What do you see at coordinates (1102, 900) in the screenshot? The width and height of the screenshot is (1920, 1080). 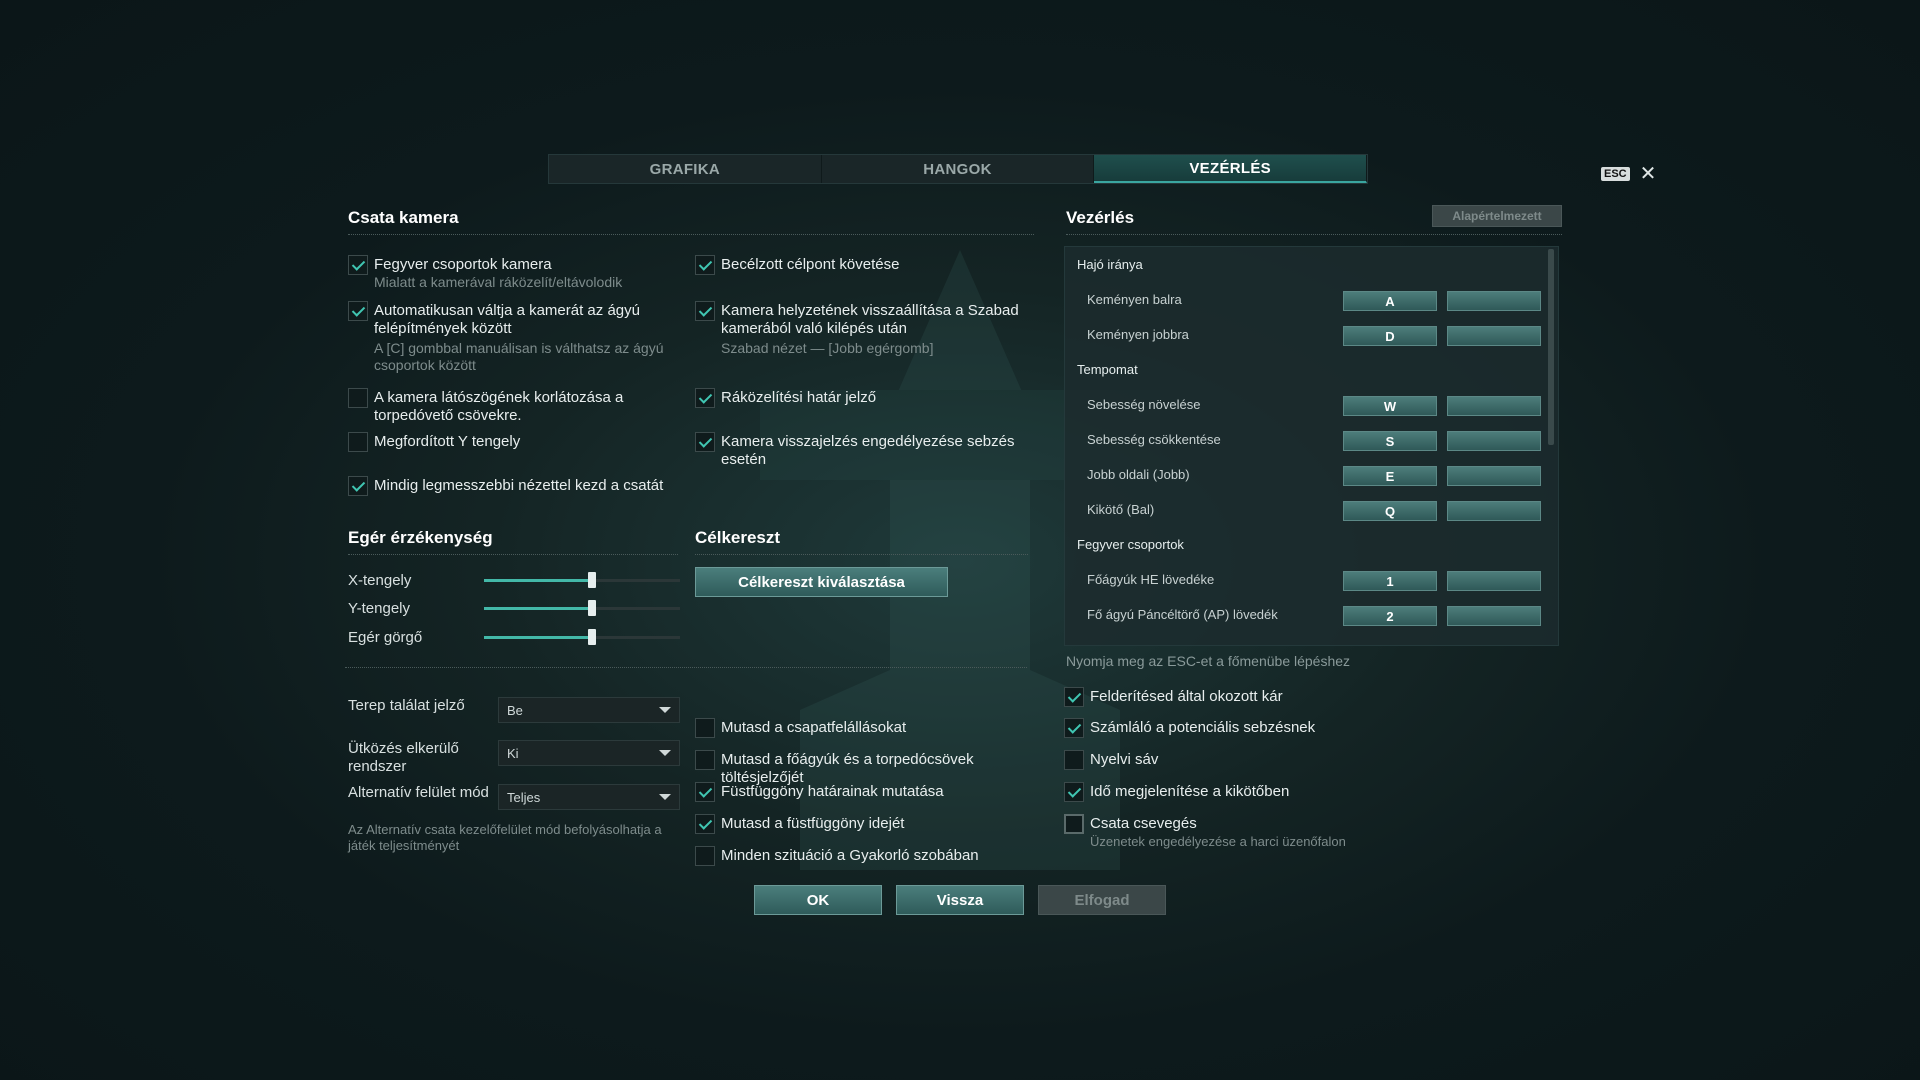 I see `apply-button: Elfogad` at bounding box center [1102, 900].